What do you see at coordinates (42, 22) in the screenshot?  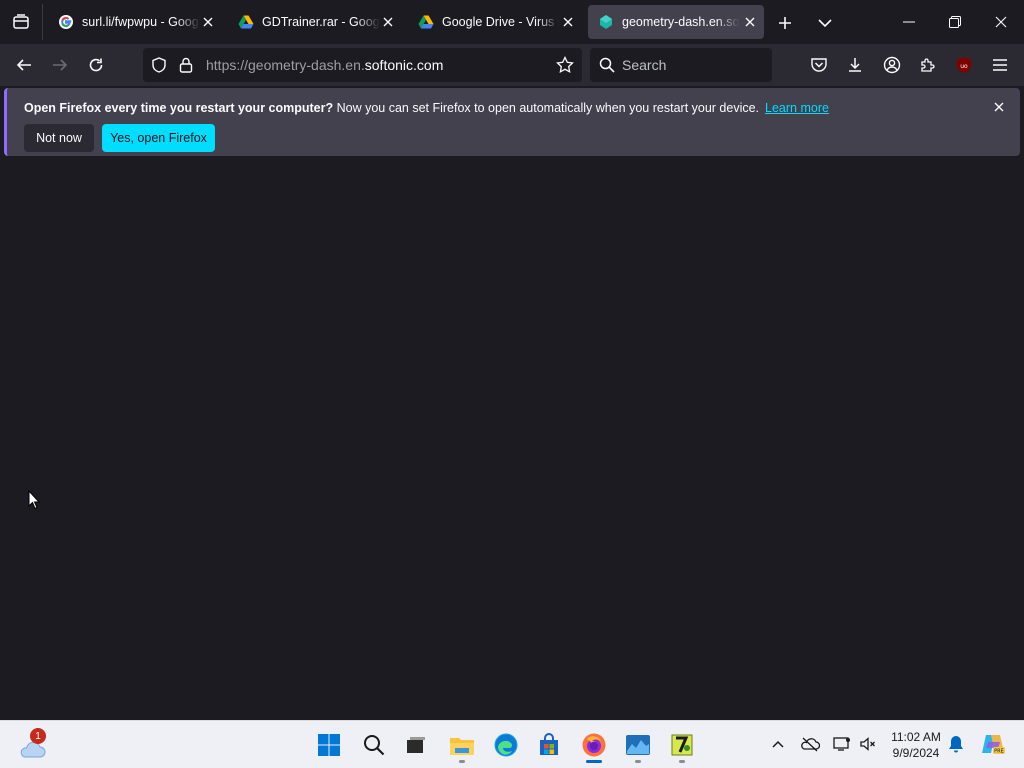 I see `tab-separator` at bounding box center [42, 22].